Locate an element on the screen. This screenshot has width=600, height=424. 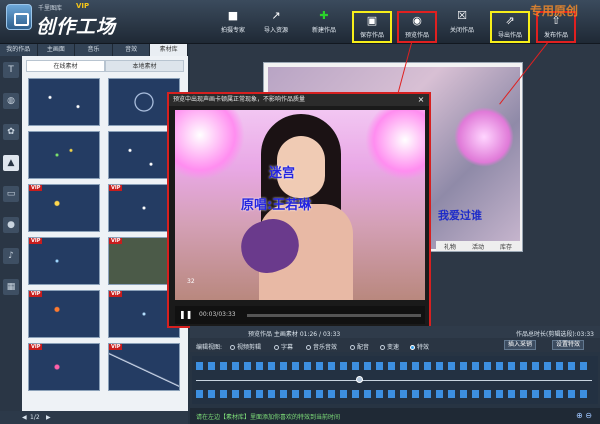
canvas-menu-item: 礼物 is located at coordinates (449, 247).